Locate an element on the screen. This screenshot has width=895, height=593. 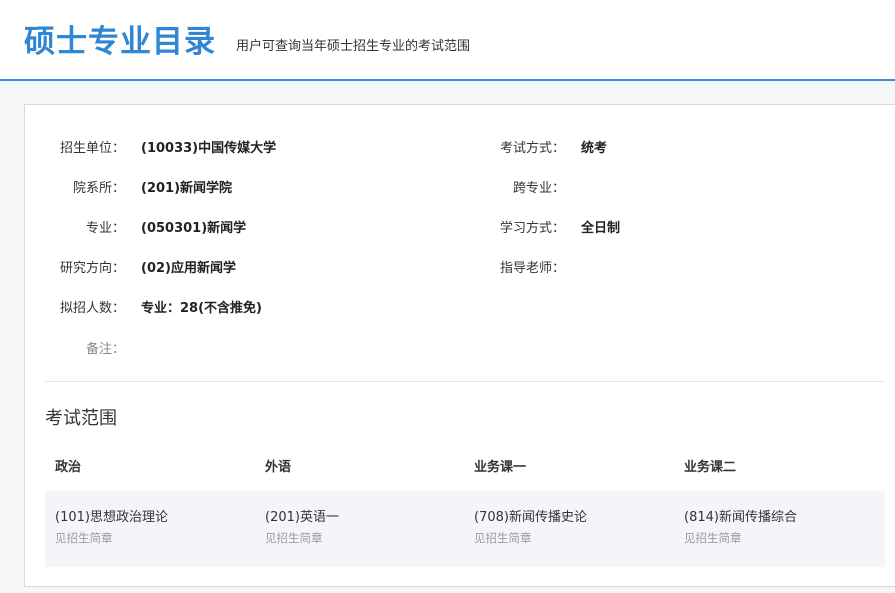
column-header-subject-one: 业务课一 is located at coordinates (500, 467).